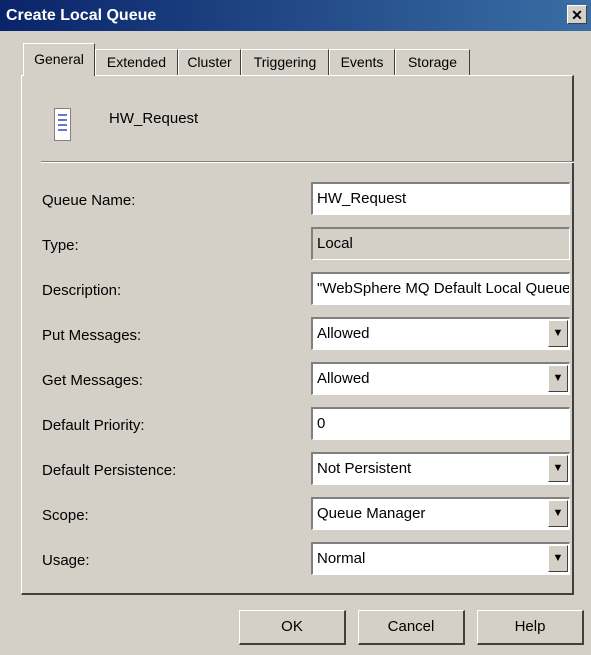 The image size is (591, 655). What do you see at coordinates (432, 62) in the screenshot?
I see `tab-storage: Storage` at bounding box center [432, 62].